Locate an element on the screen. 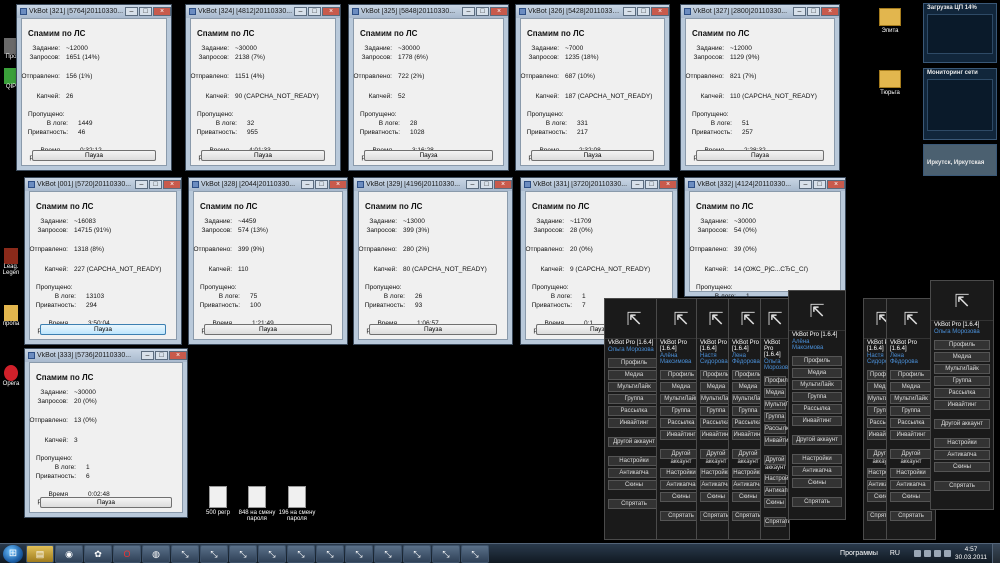 This screenshot has width=1000, height=563. window-titlebar: VkBot [325] [5848]20110330... – □ × is located at coordinates (428, 11).